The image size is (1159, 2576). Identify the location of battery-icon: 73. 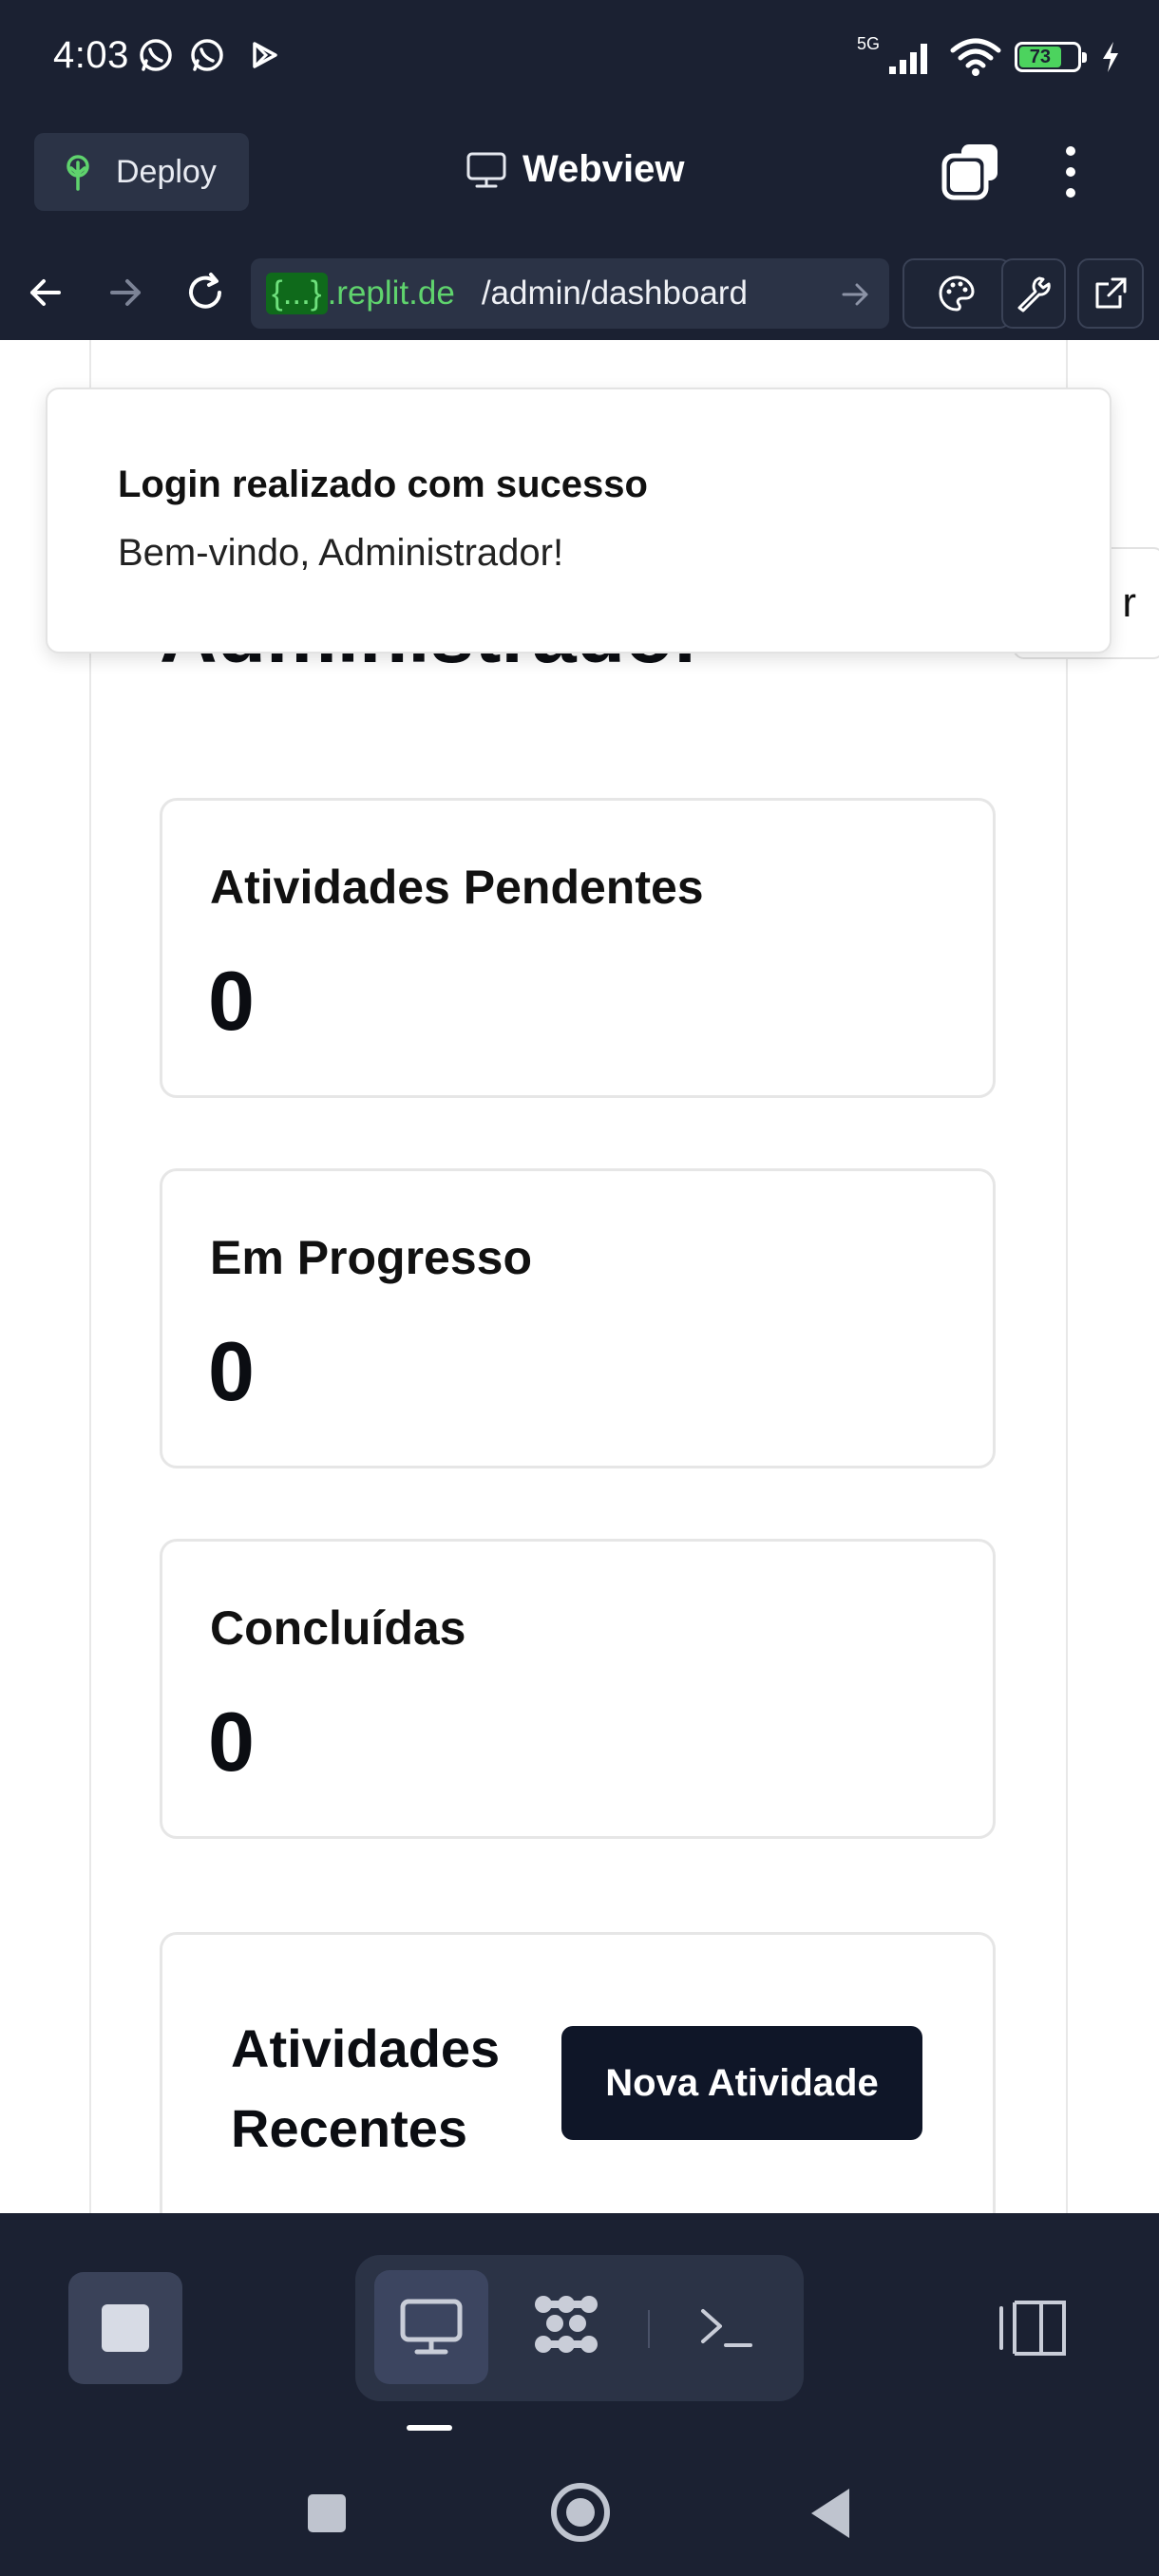
(1051, 57).